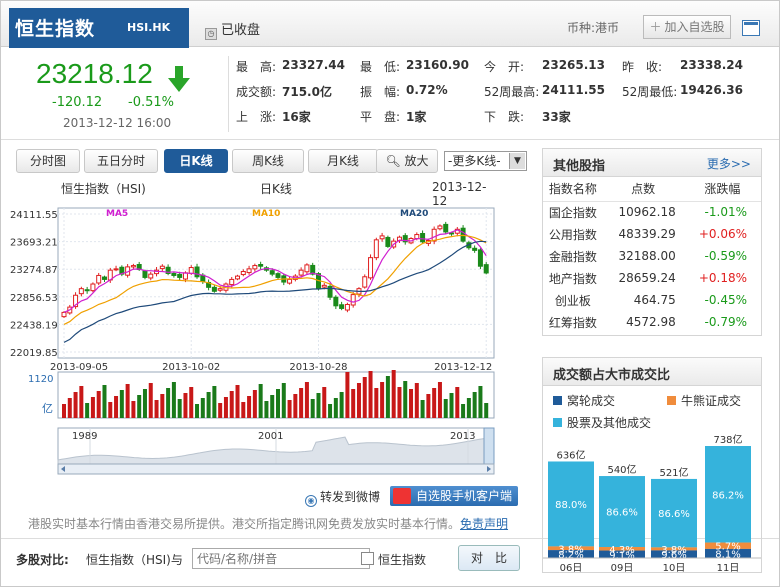 Image resolution: width=780 pixels, height=587 pixels. I want to click on window-icon, so click(751, 28).